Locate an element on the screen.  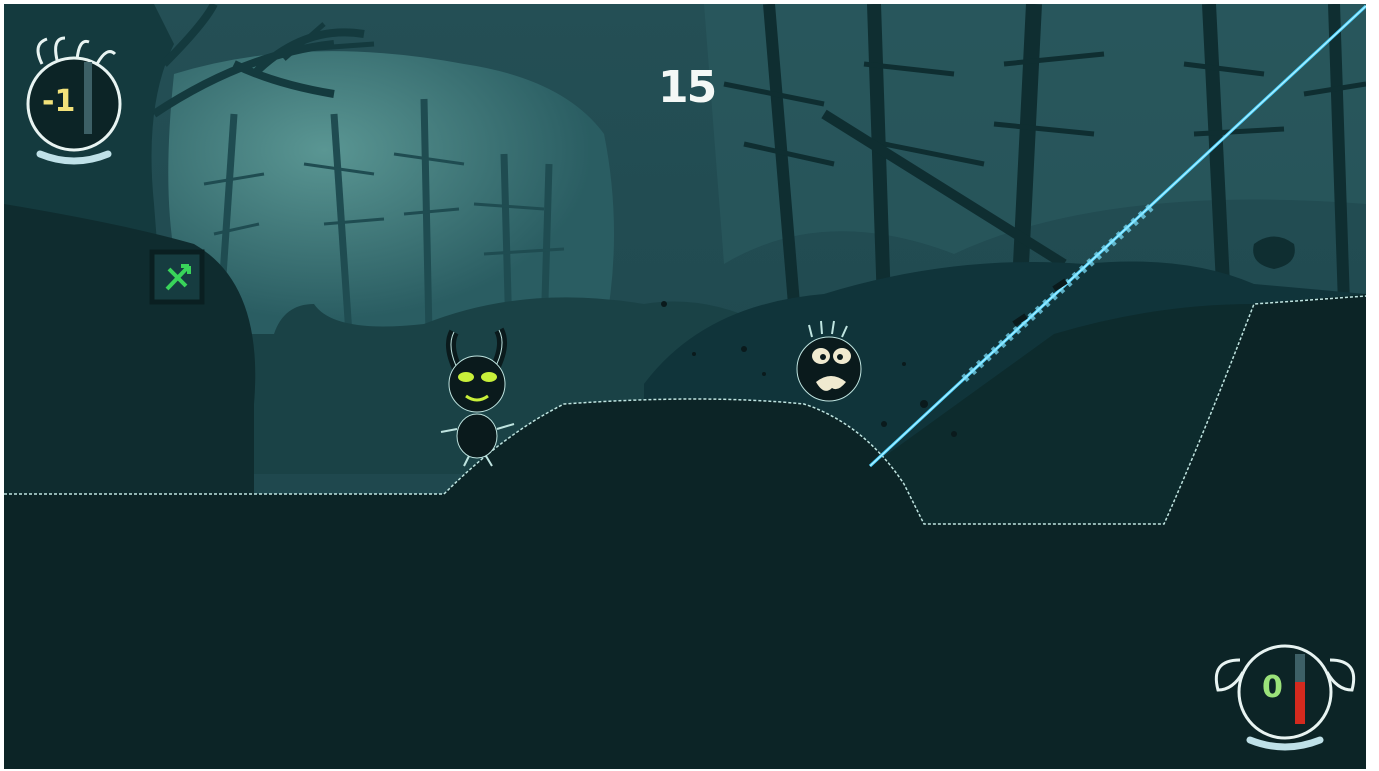
player1-score: -1 is located at coordinates (59, 101).